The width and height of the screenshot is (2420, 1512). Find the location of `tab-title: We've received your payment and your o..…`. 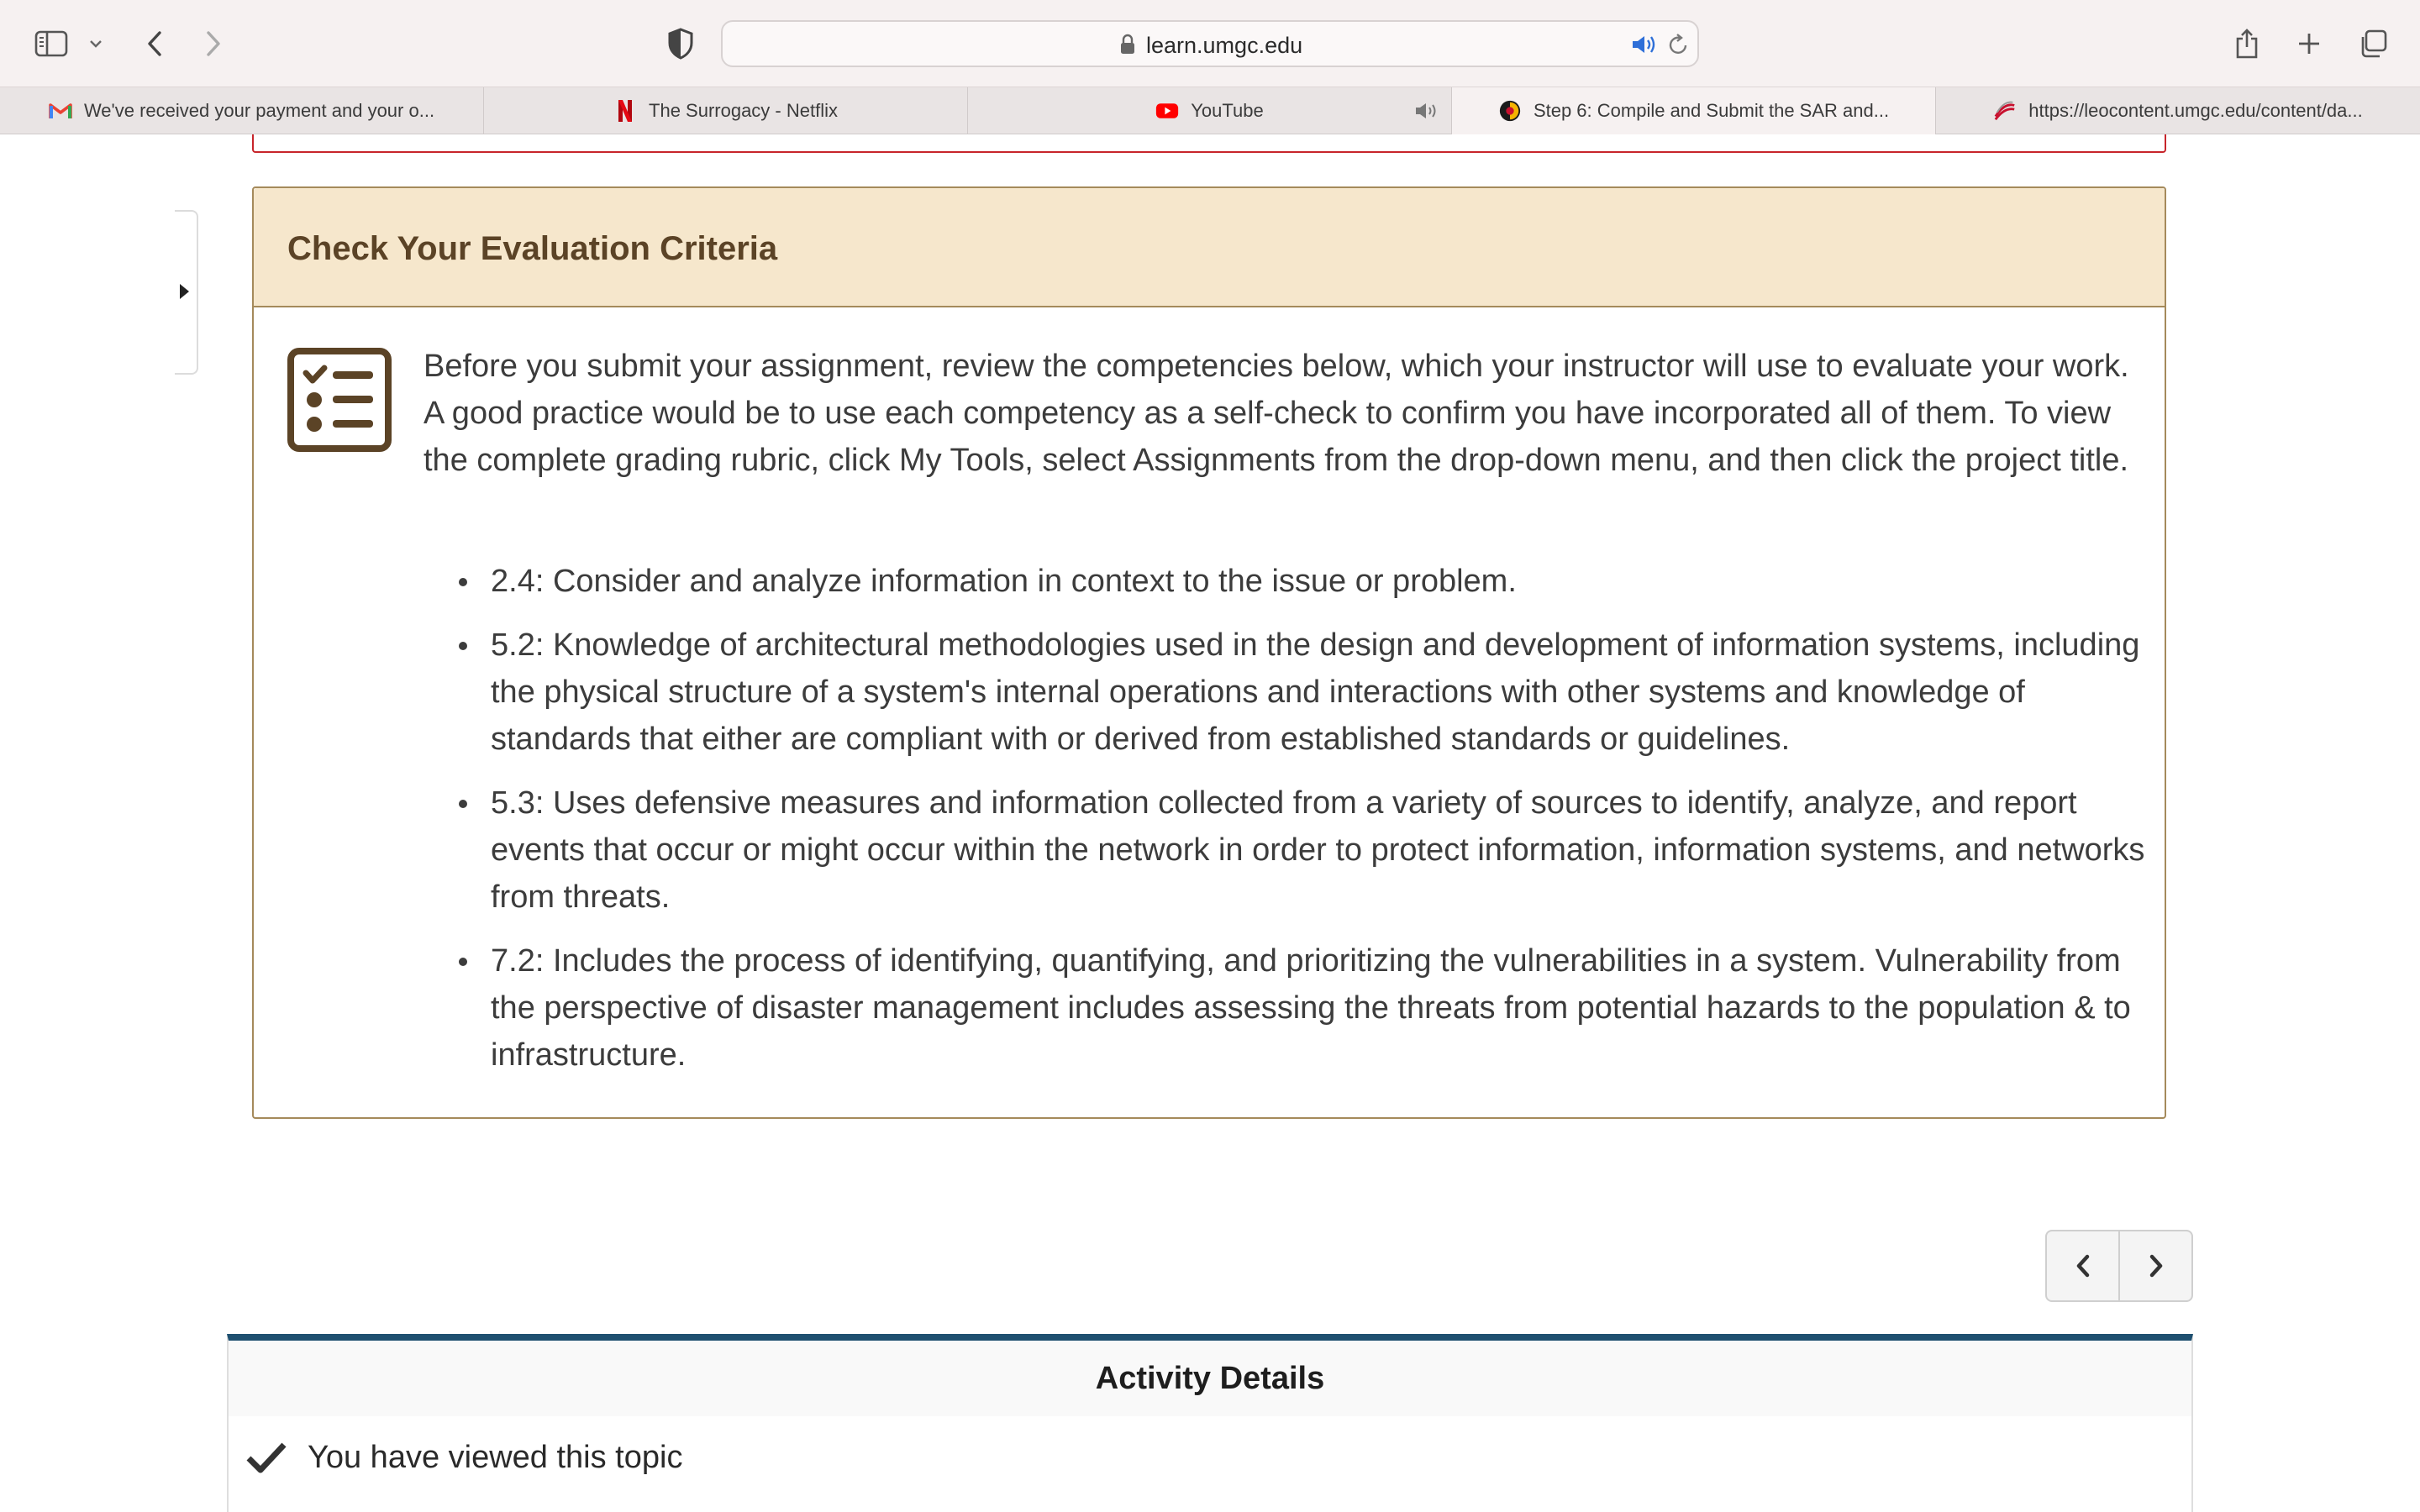

tab-title: We've received your payment and your o..… is located at coordinates (259, 110).